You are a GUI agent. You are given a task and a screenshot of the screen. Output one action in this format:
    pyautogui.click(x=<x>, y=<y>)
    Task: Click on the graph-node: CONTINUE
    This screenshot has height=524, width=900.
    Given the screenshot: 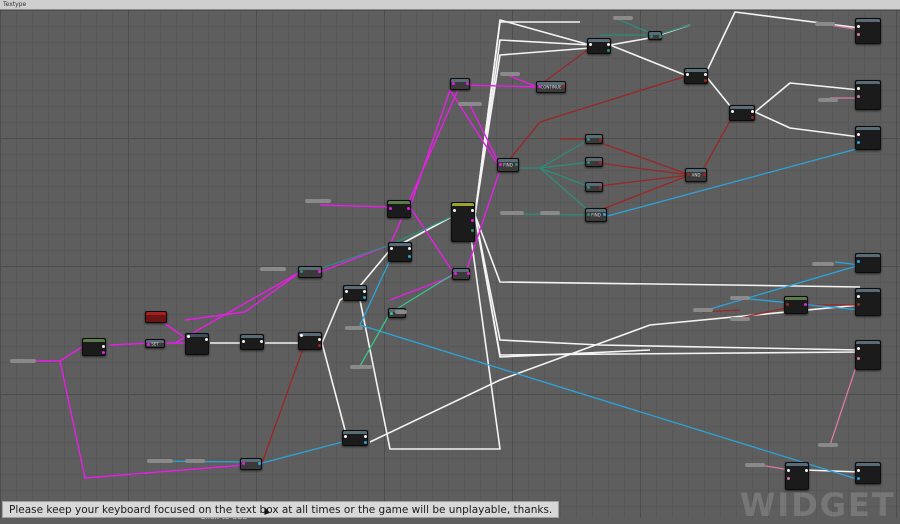 What is the action you would take?
    pyautogui.click(x=551, y=87)
    